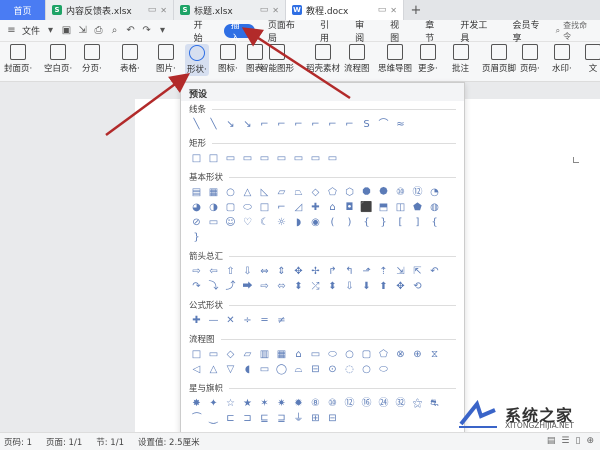 Image resolution: width=600 pixels, height=450 pixels. Describe the element at coordinates (264, 419) in the screenshot. I see `shape-option: ⊑` at that location.